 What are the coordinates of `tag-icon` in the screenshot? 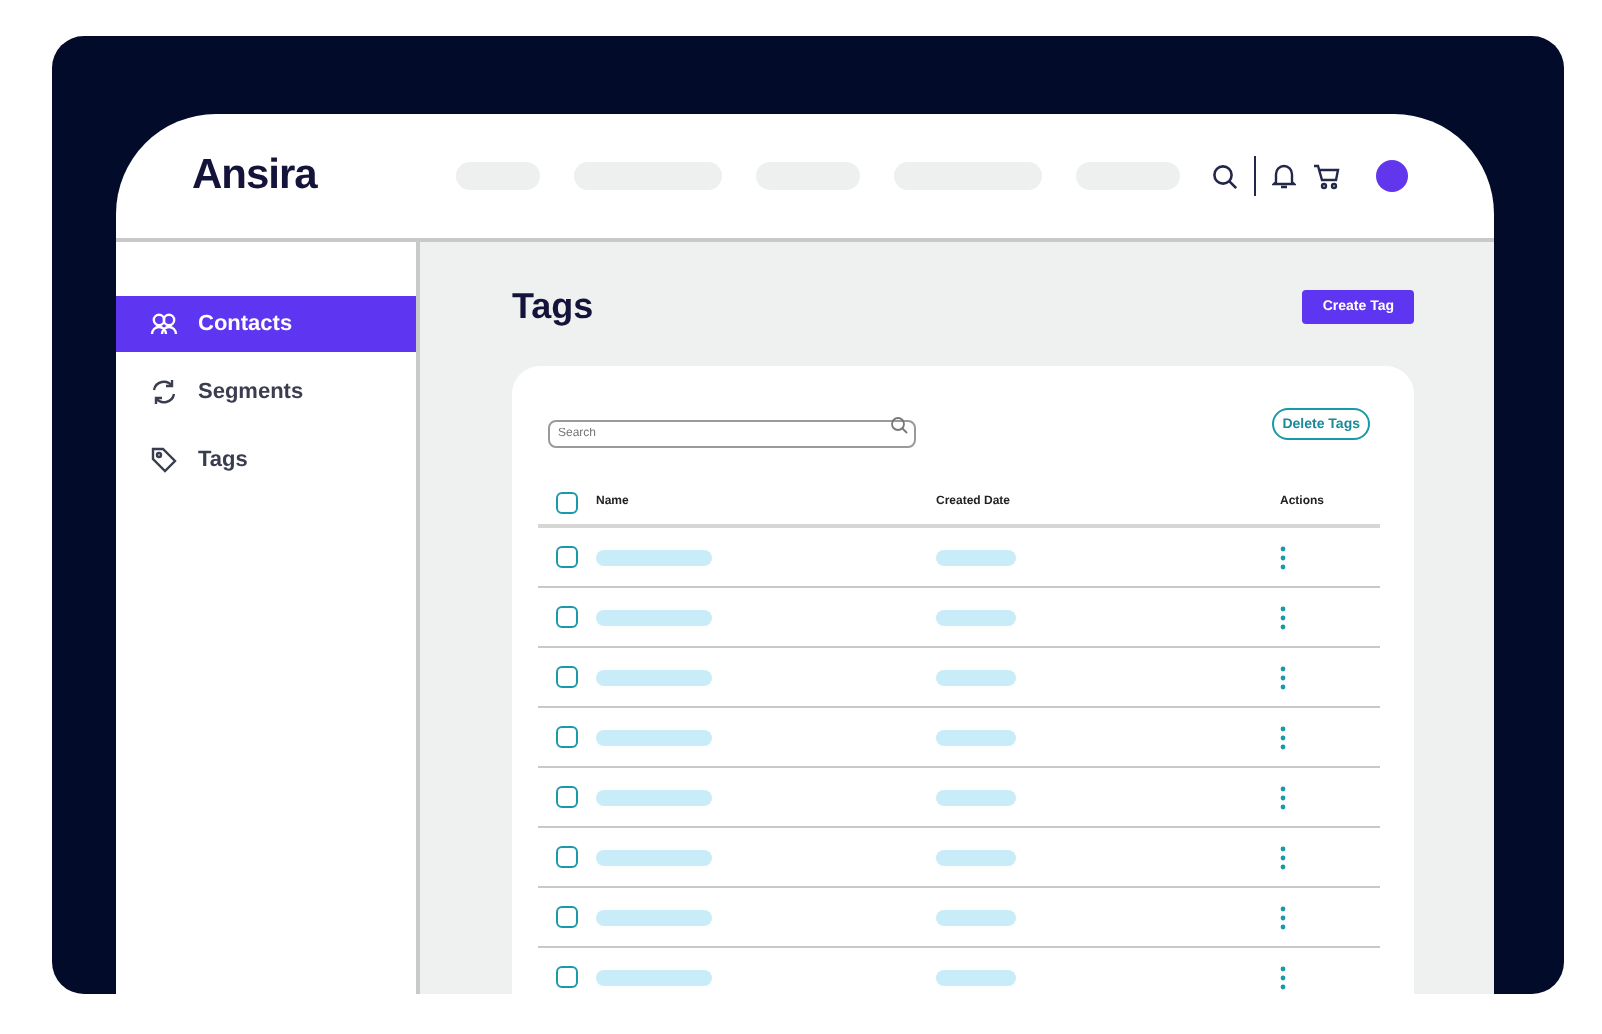 It's located at (164, 460).